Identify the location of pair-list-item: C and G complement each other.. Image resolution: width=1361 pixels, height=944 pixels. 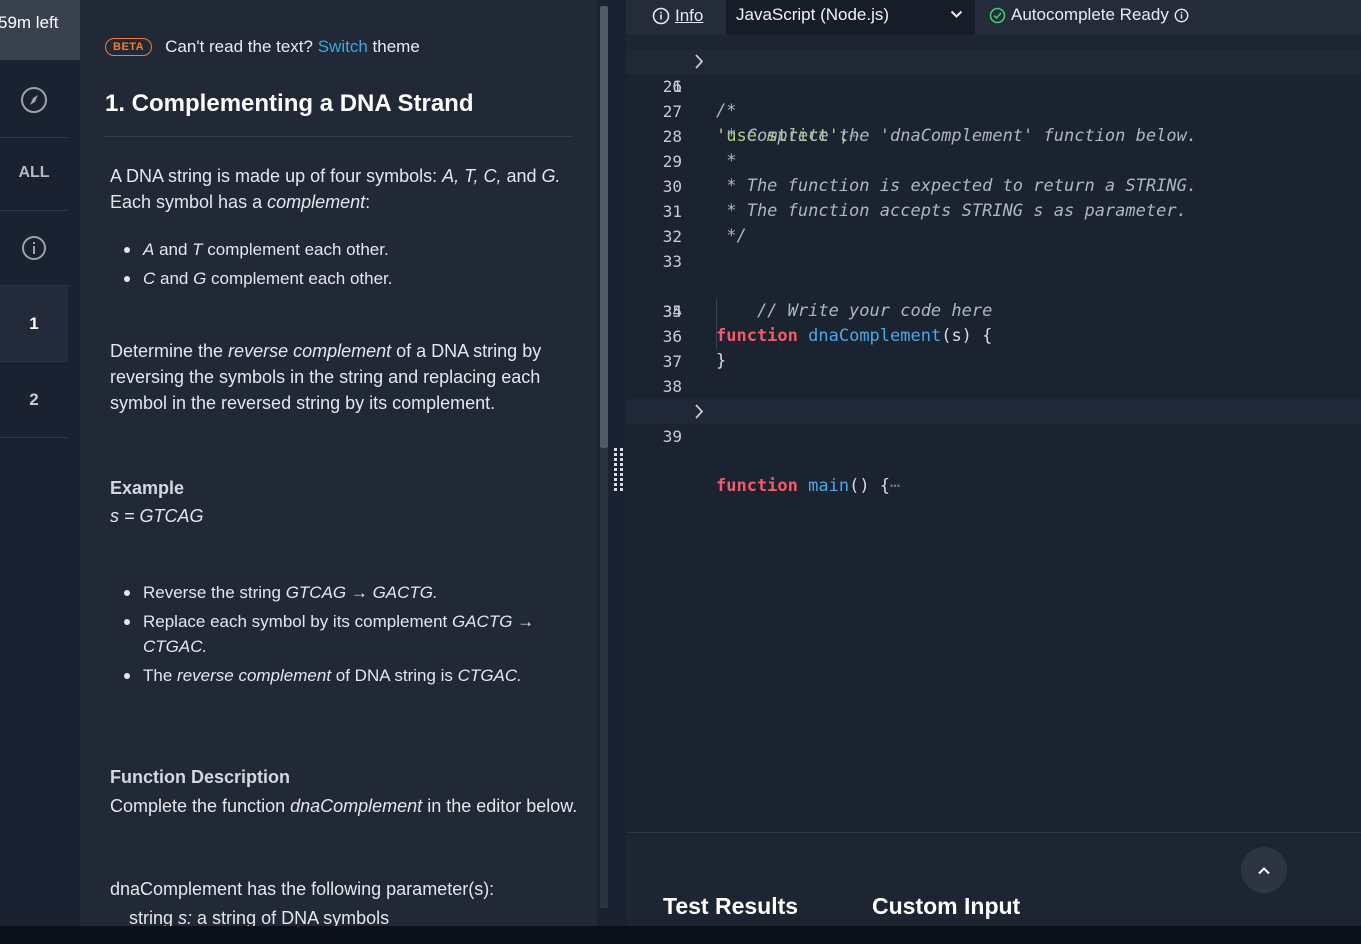
(344, 278).